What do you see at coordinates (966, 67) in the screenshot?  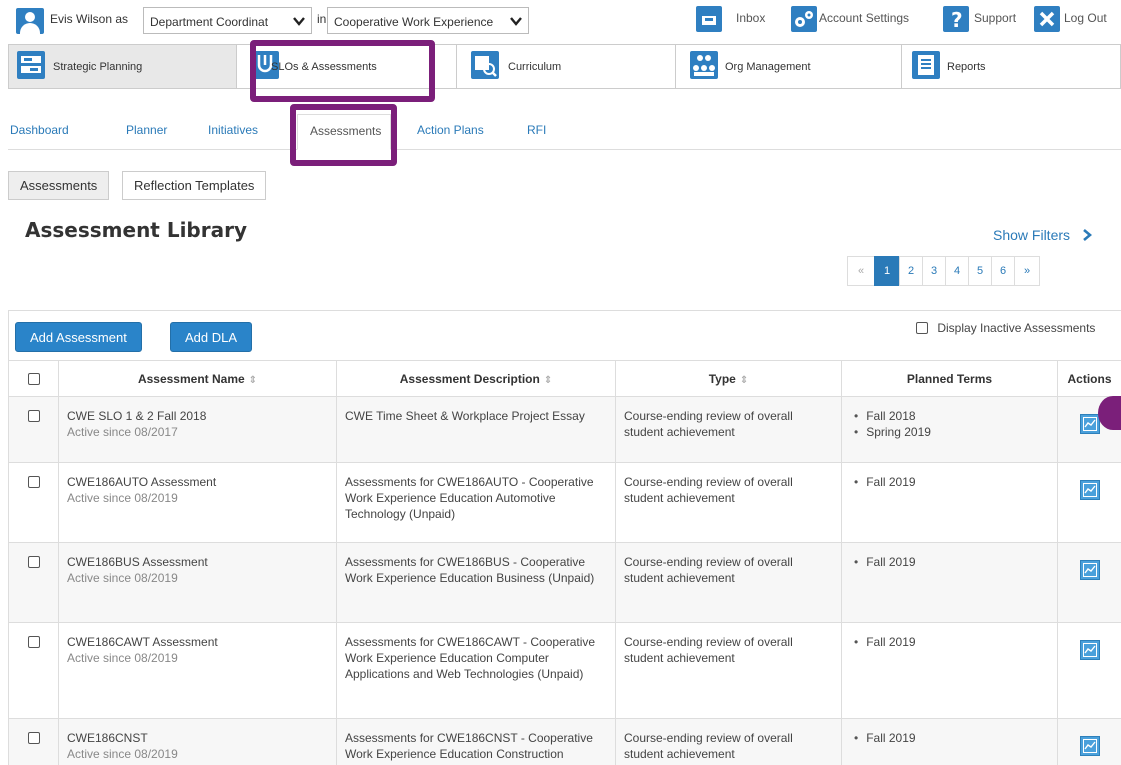 I see `module-label: Reports` at bounding box center [966, 67].